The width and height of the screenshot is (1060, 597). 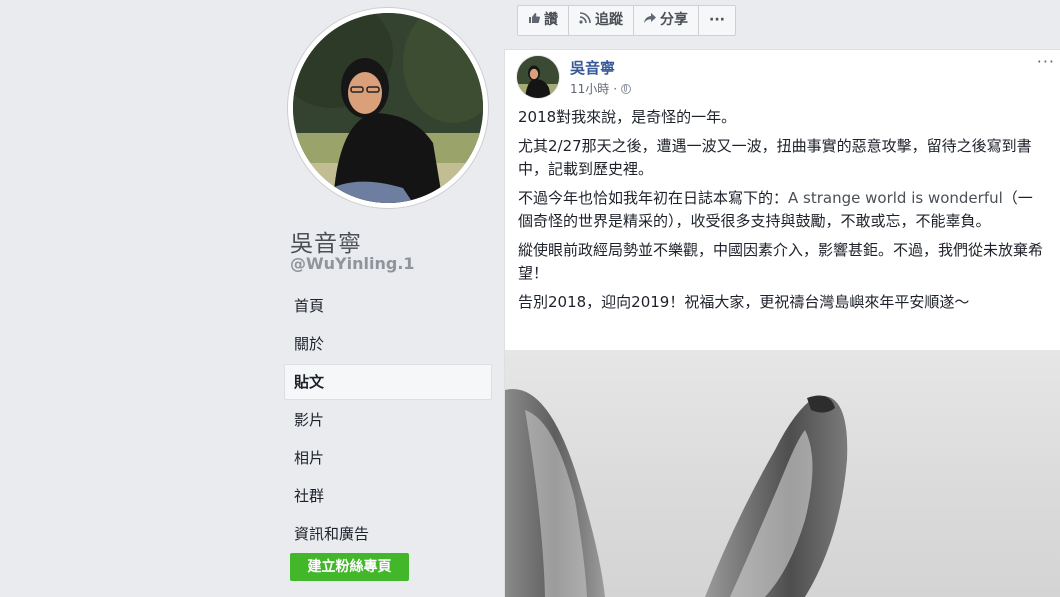 I want to click on post-text-span: 不過今年也恰如我年初在日誌本寫下的：, so click(x=653, y=198).